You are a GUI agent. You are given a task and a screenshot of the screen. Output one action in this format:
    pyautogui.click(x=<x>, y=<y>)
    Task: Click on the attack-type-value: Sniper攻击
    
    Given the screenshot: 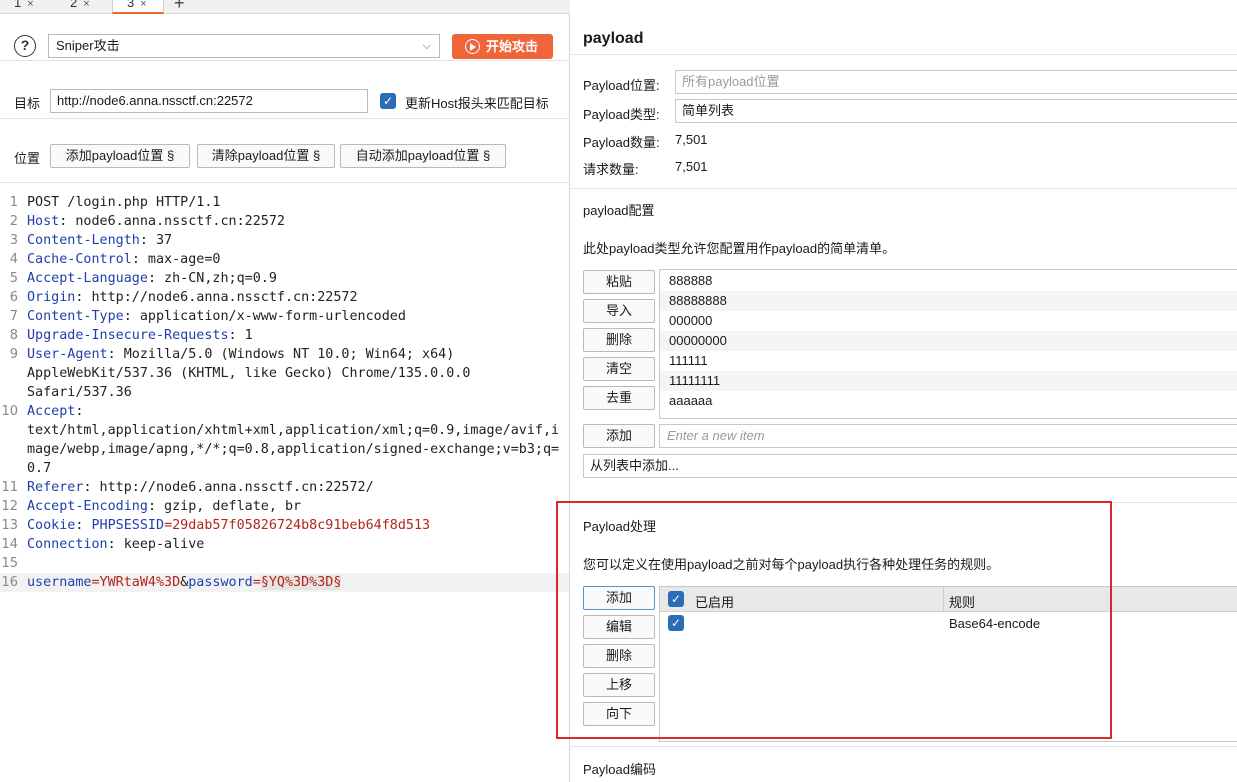 What is the action you would take?
    pyautogui.click(x=88, y=45)
    